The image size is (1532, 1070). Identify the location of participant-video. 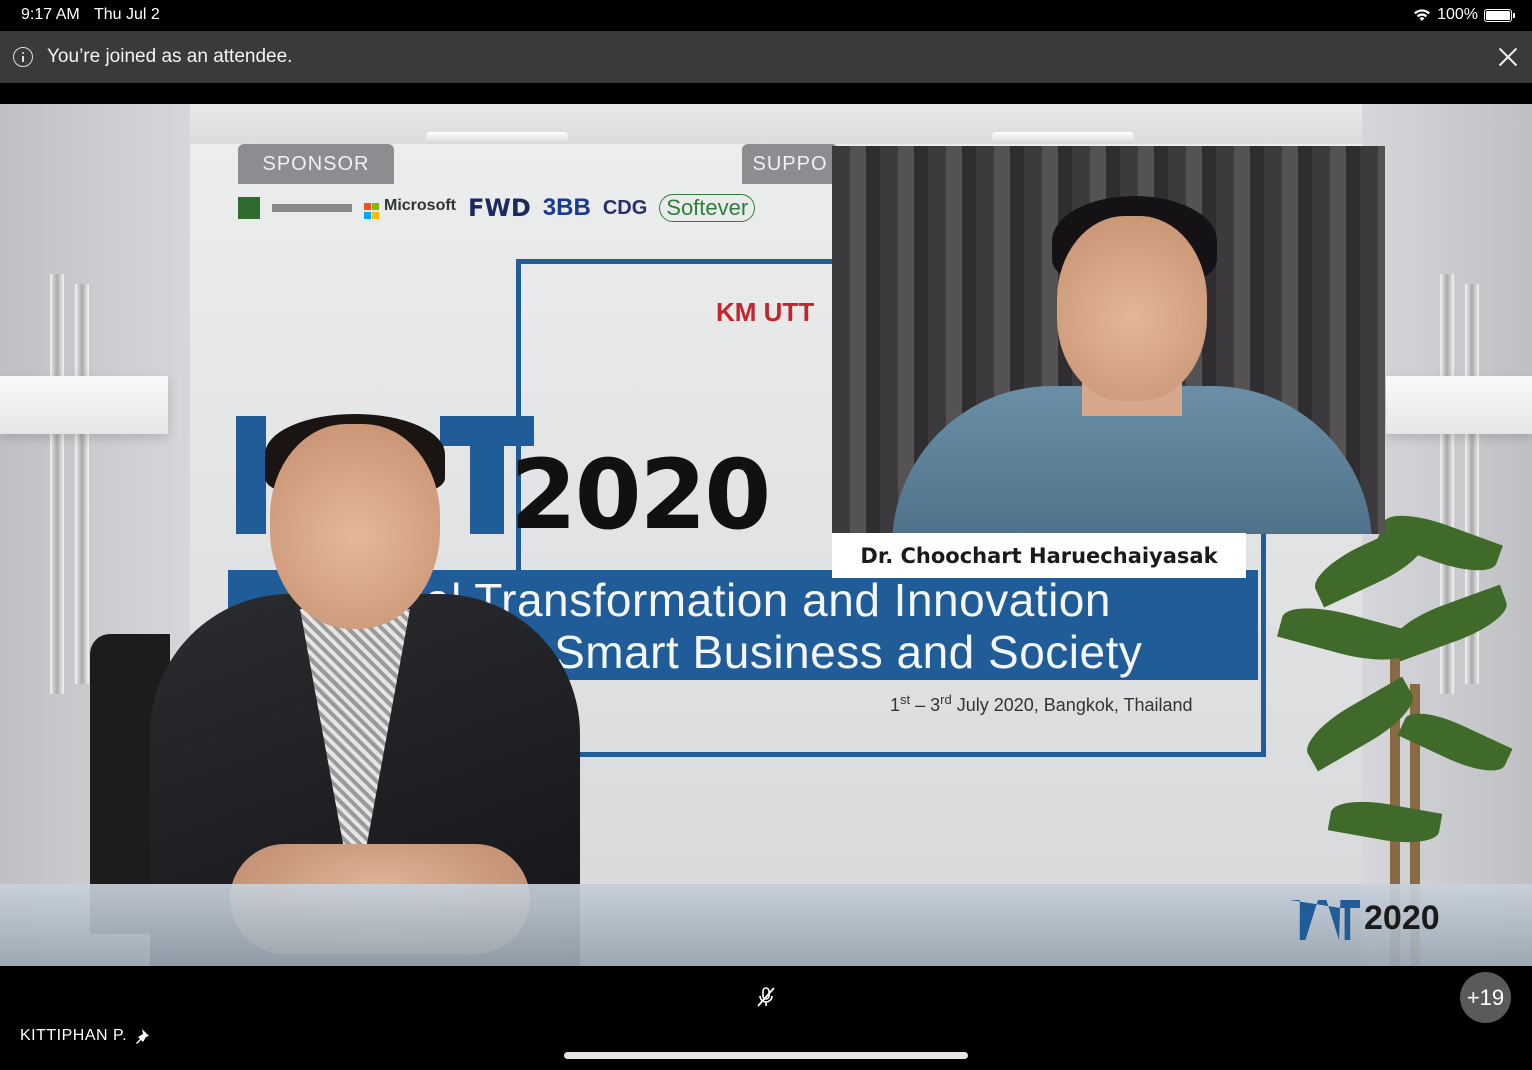
(1132, 355).